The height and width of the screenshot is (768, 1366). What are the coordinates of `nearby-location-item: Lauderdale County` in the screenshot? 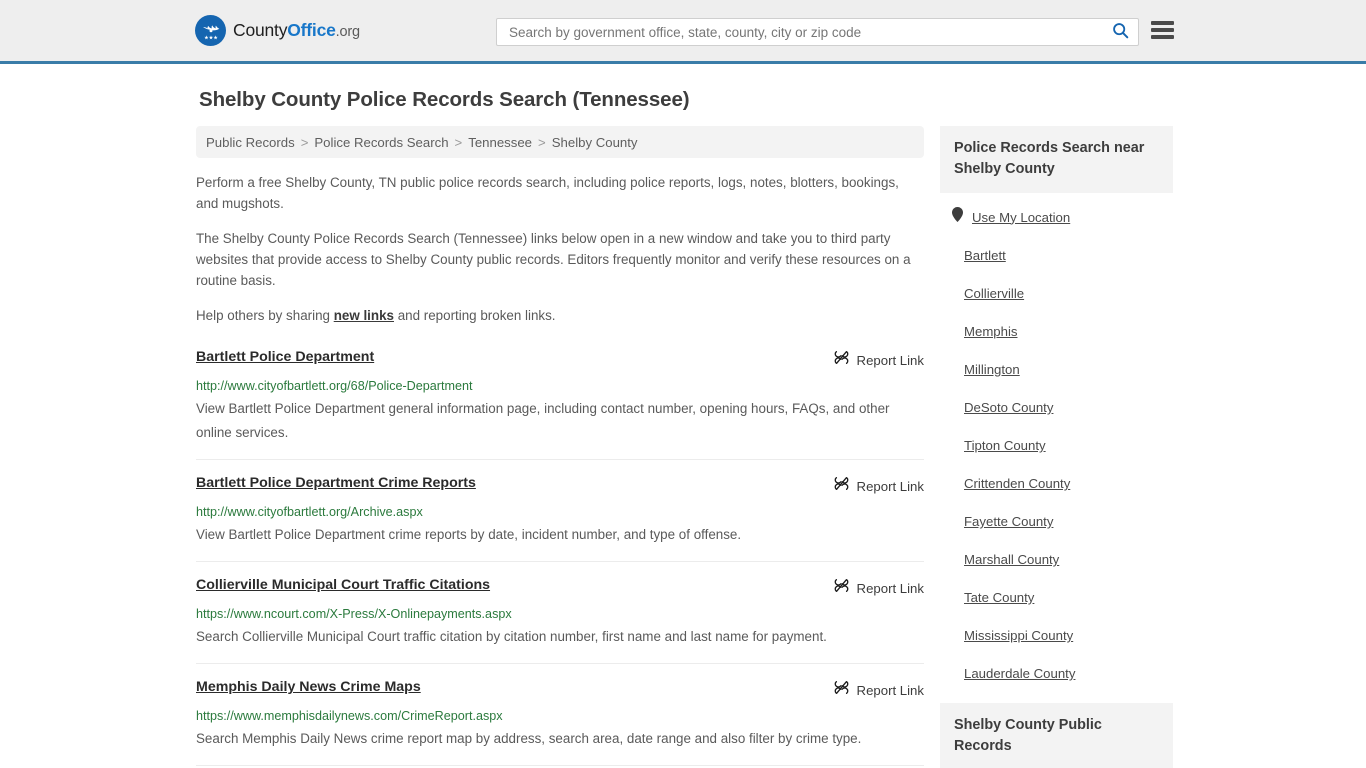 It's located at (1062, 674).